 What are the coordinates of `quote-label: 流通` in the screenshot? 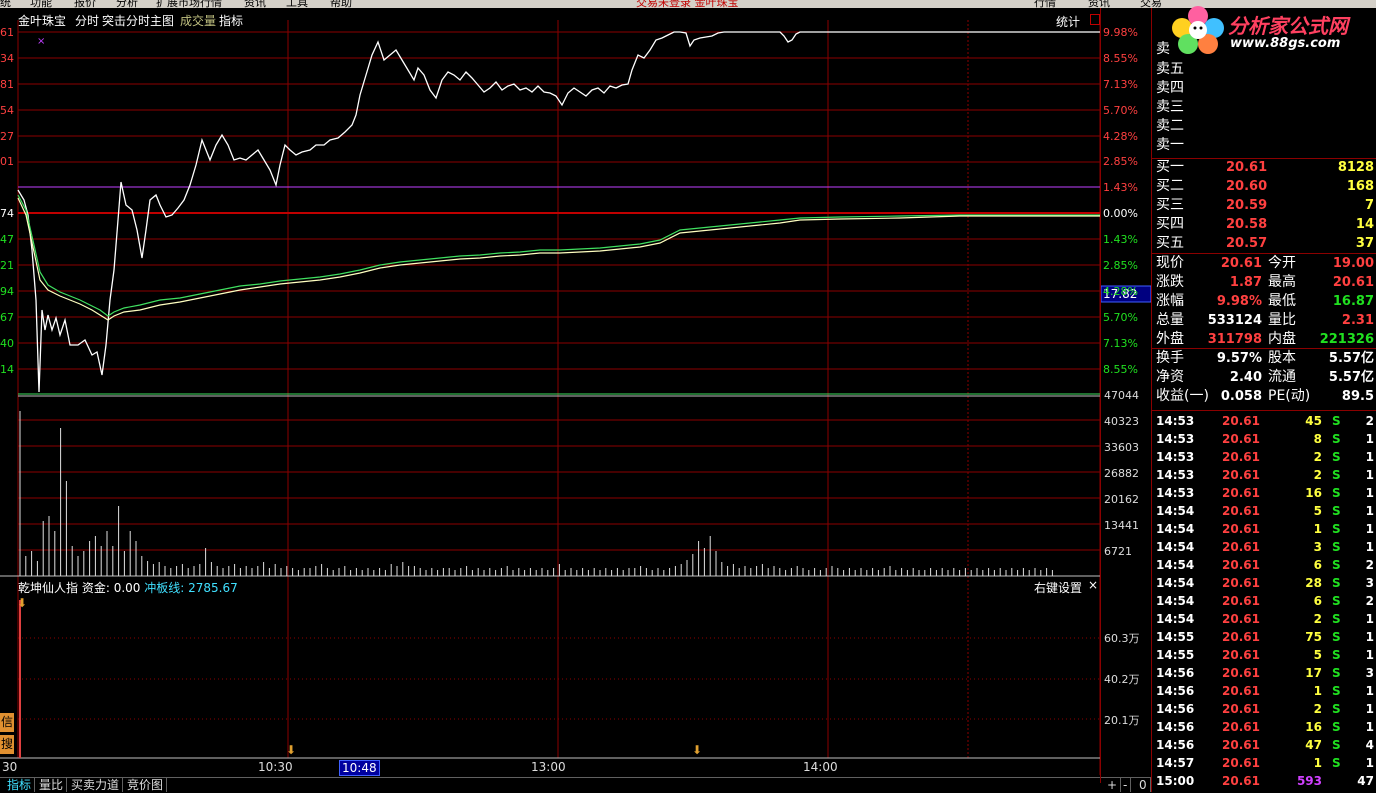 It's located at (1282, 377).